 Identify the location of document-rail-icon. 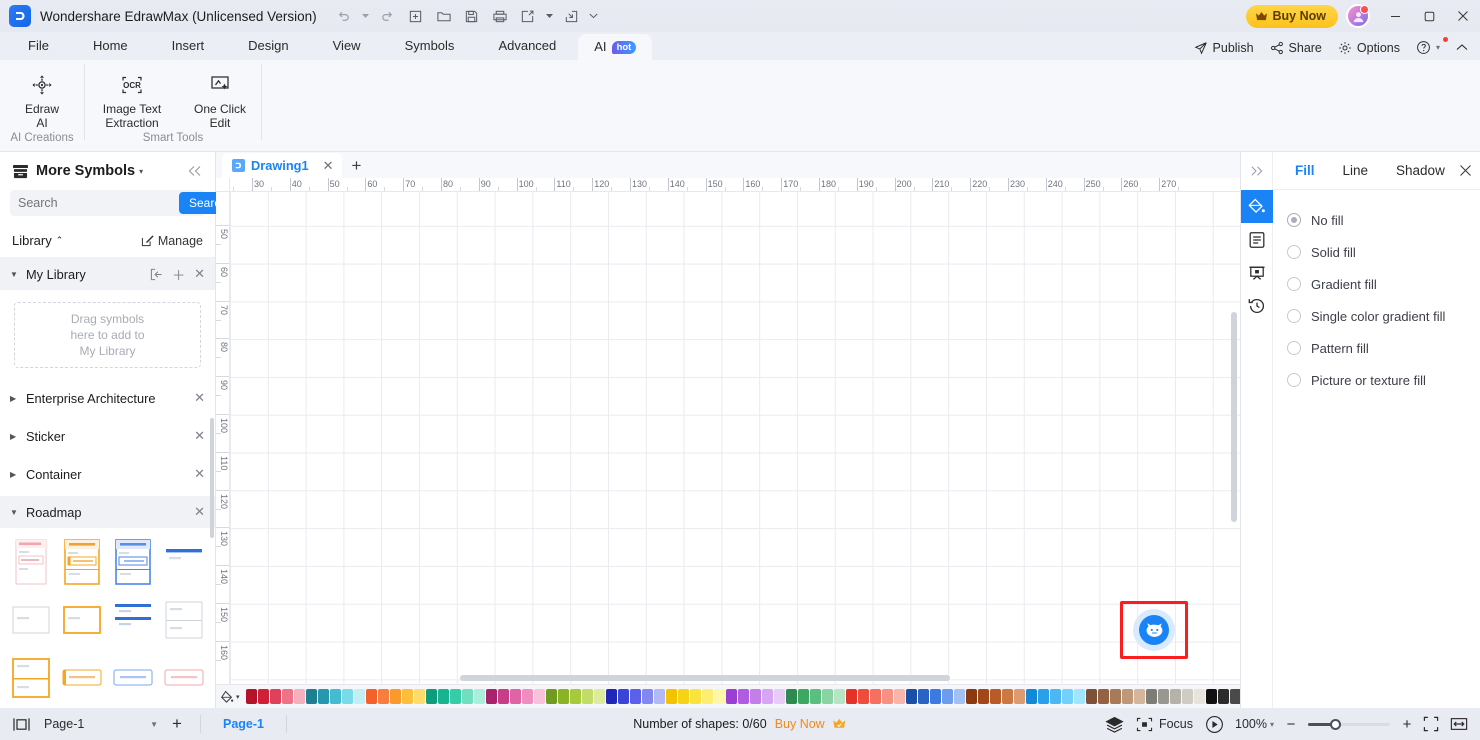
(1257, 239).